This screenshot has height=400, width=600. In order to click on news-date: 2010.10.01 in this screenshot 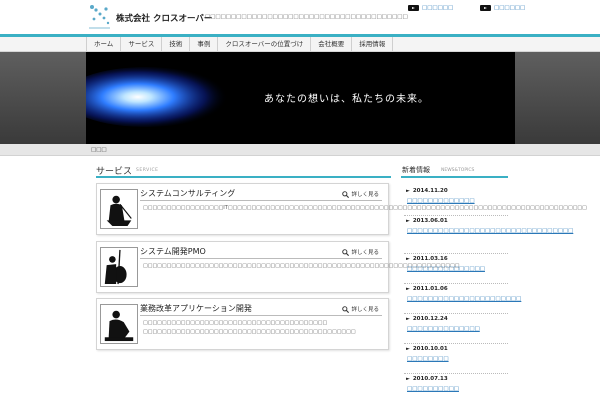, I will do `click(427, 349)`.